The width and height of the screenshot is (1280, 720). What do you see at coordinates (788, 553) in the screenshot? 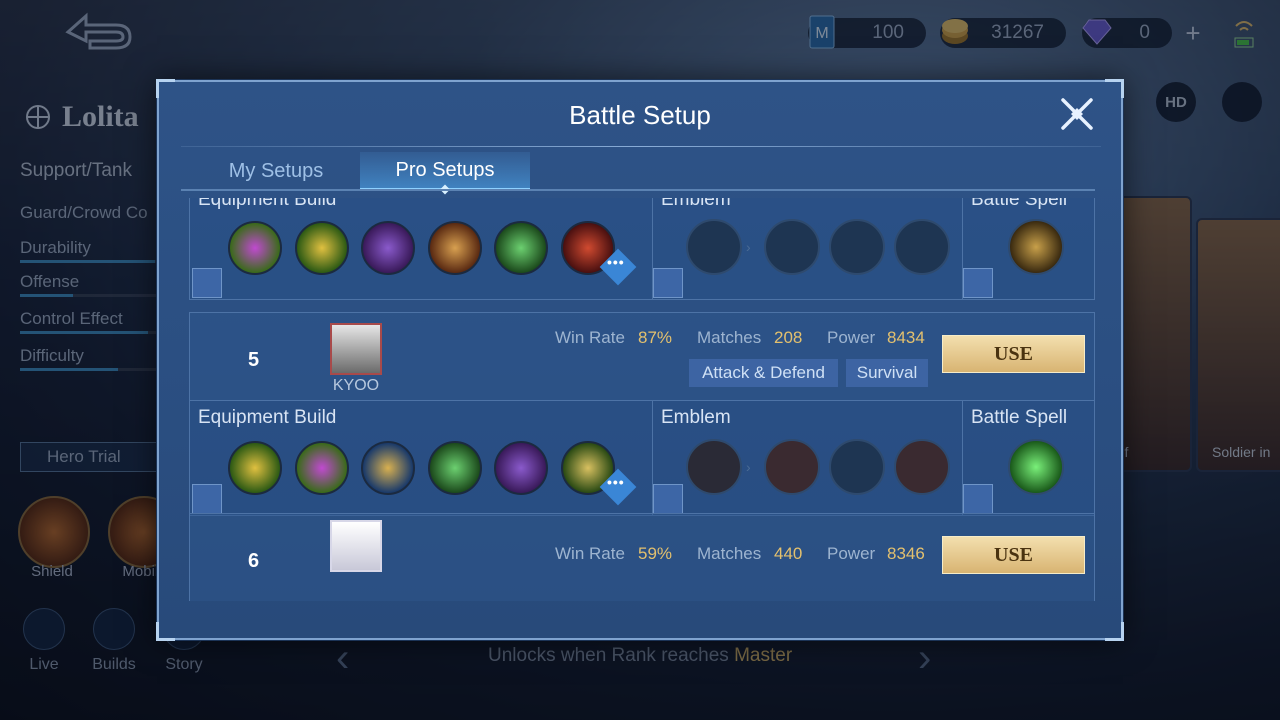
I see `matches-value: 440` at bounding box center [788, 553].